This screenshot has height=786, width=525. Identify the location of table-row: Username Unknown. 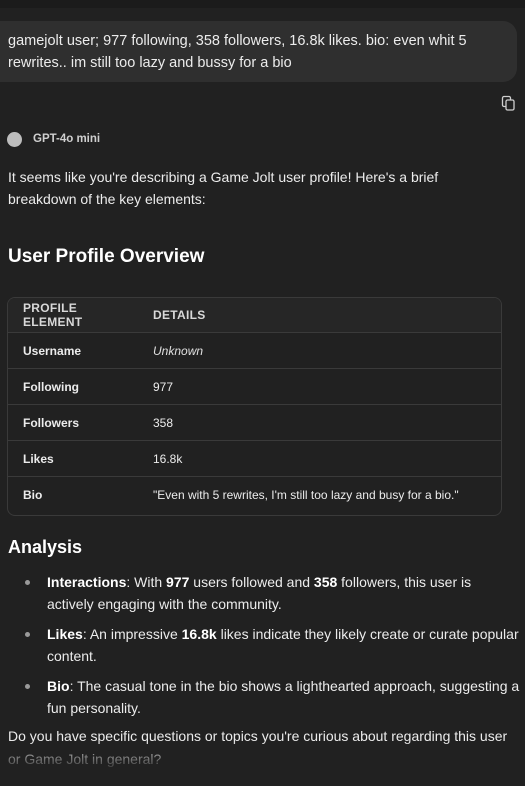
(254, 350).